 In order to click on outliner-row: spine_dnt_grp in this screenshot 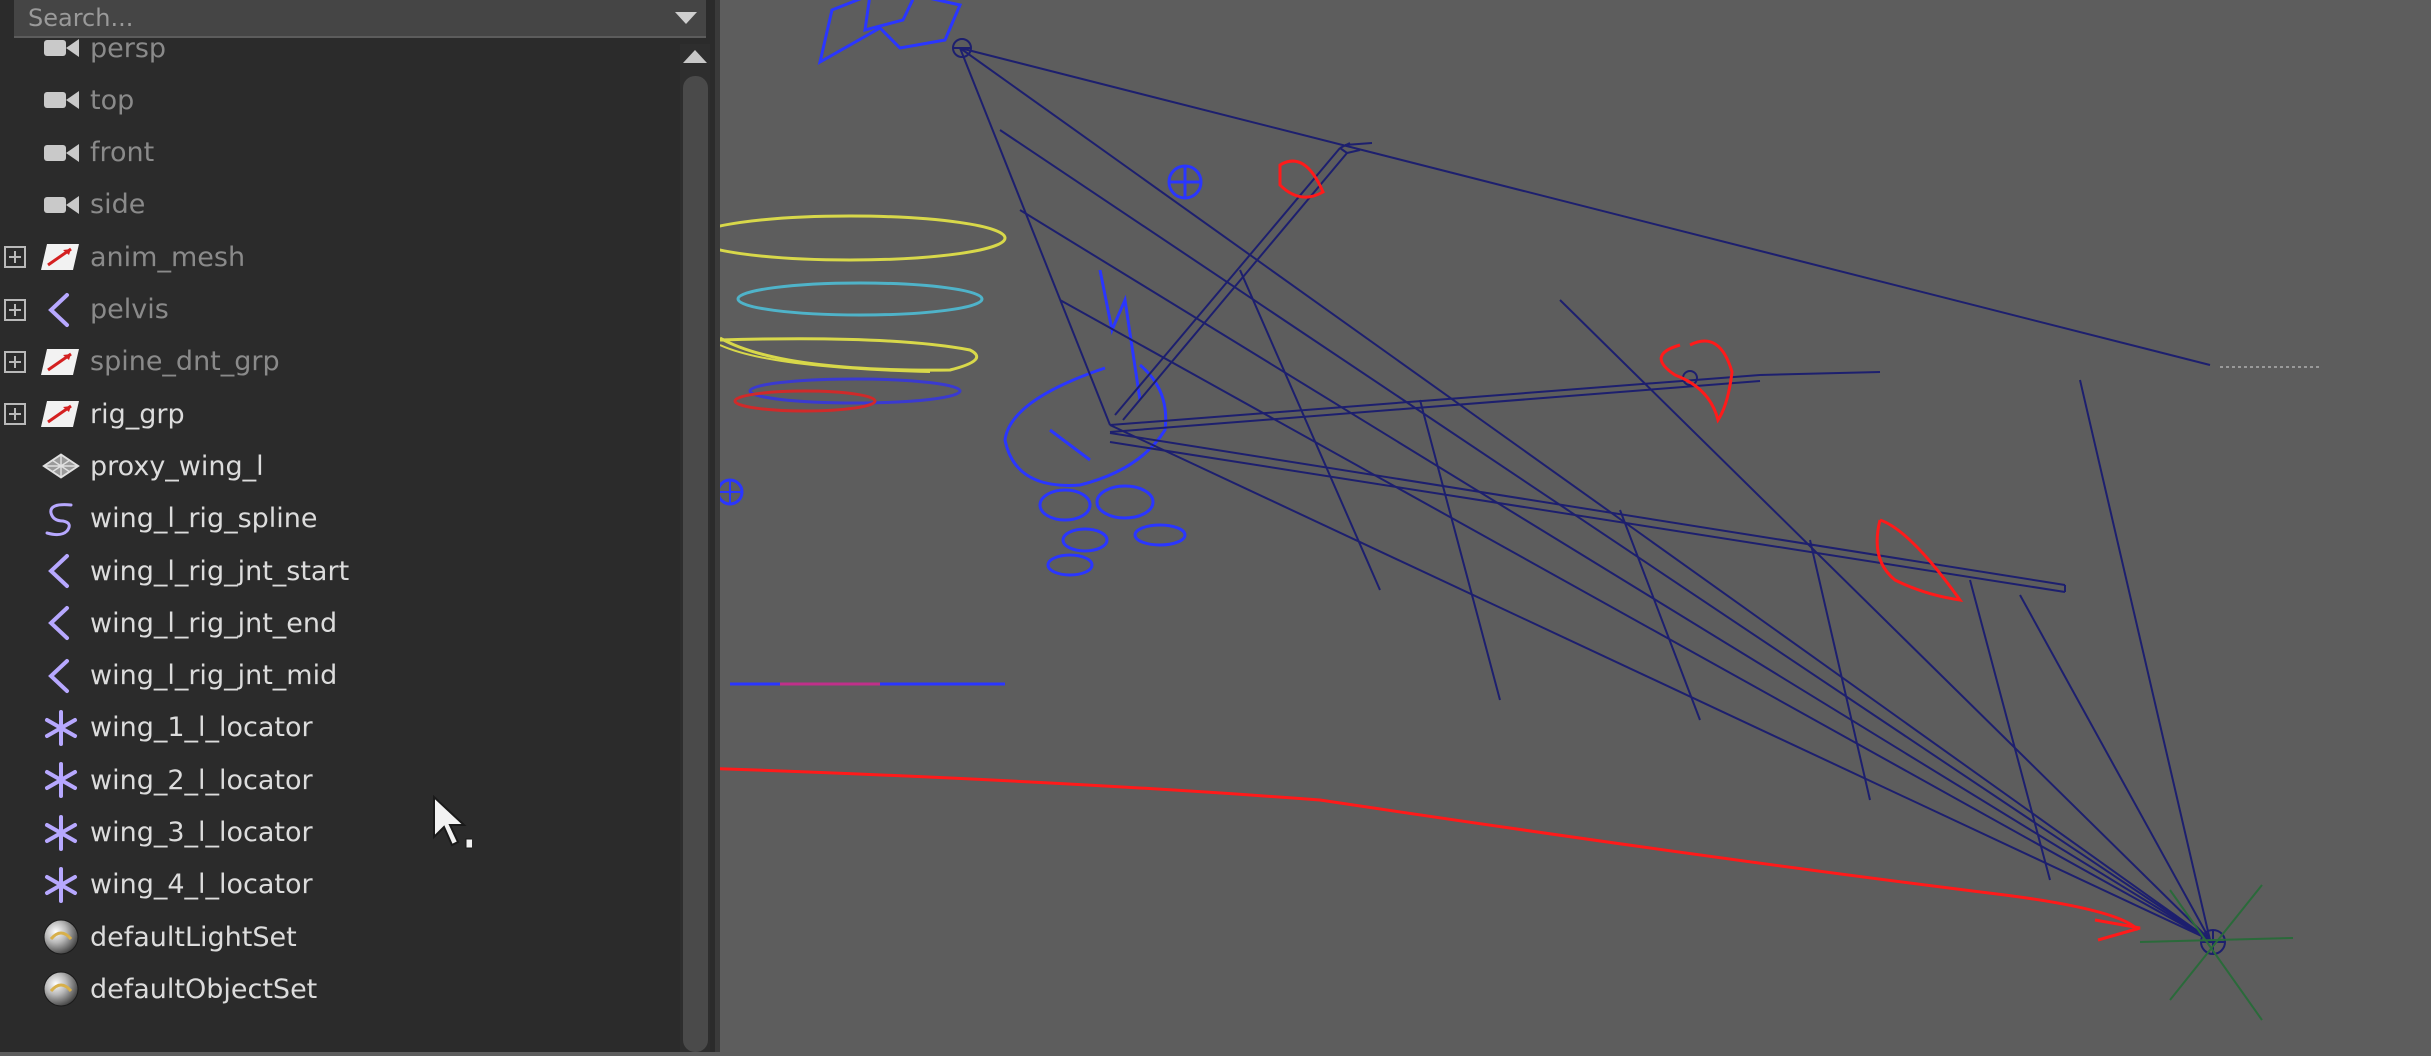, I will do `click(340, 362)`.